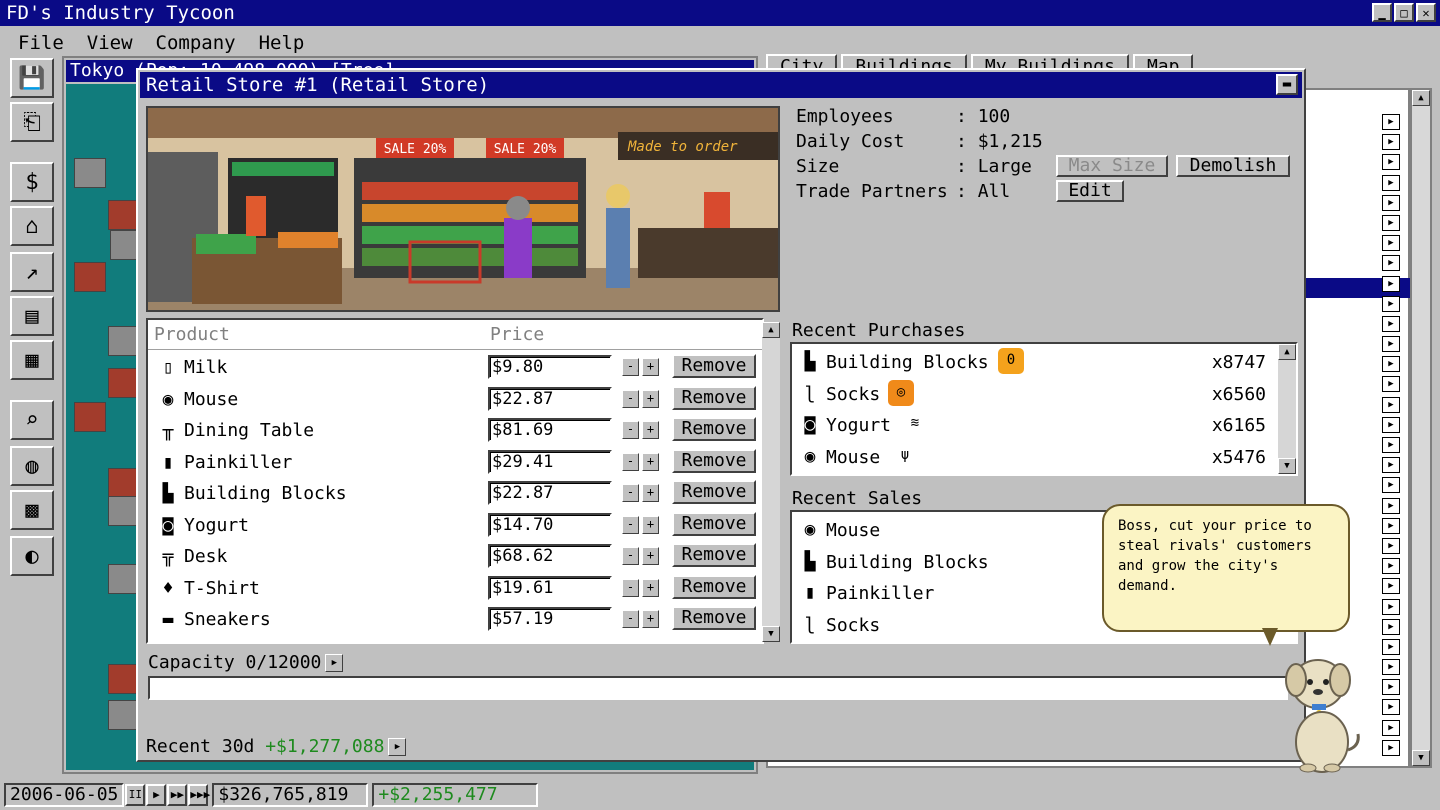 The image size is (1440, 810). I want to click on play-button: ▶, so click(156, 795).